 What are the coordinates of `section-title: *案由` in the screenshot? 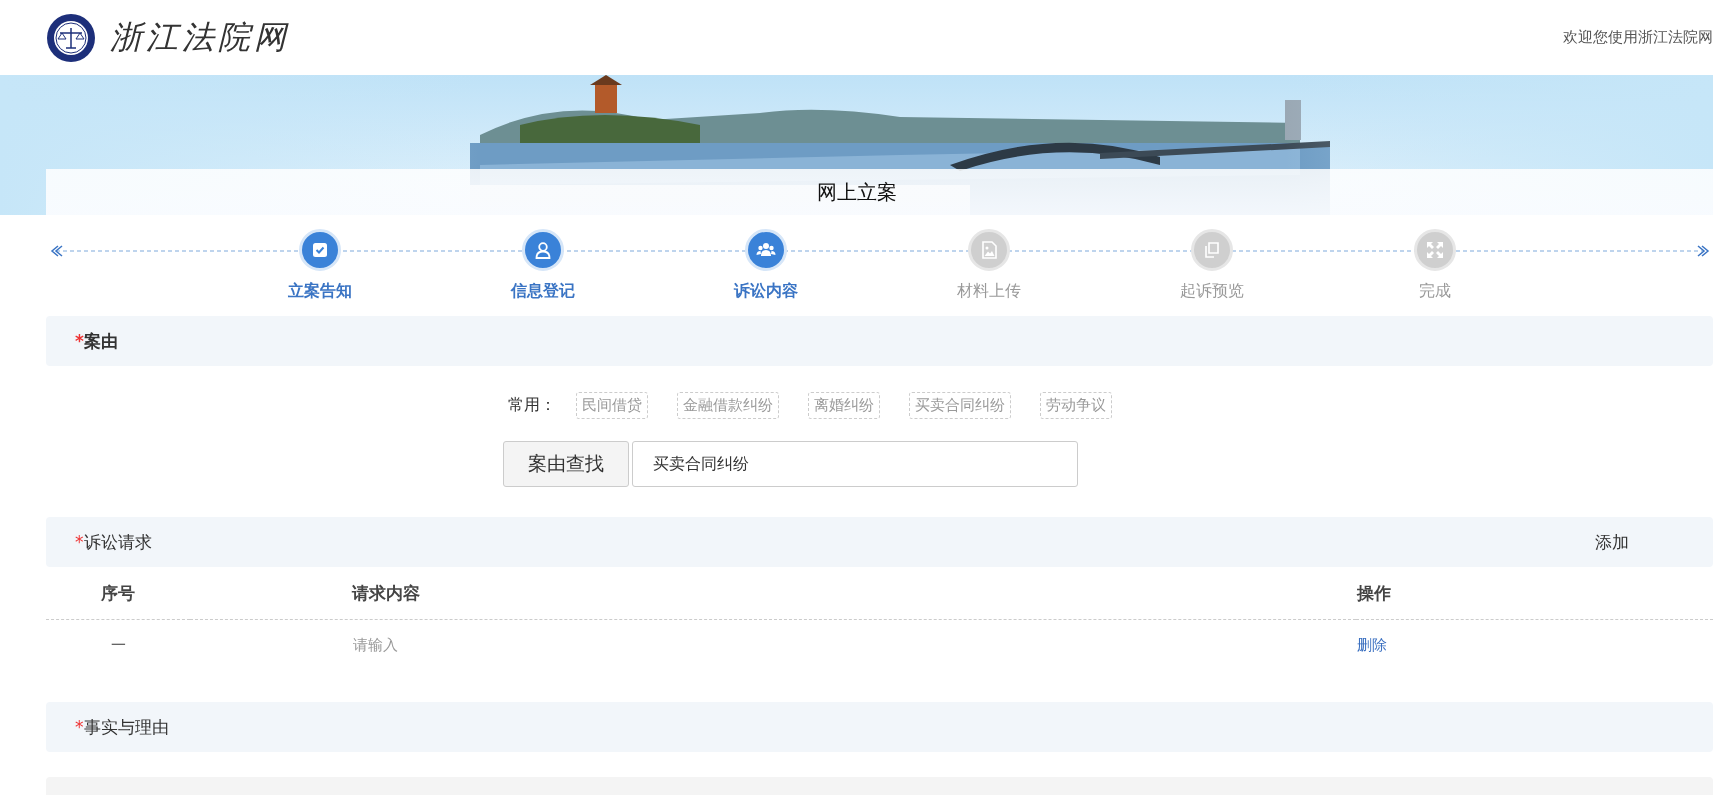 It's located at (96, 341).